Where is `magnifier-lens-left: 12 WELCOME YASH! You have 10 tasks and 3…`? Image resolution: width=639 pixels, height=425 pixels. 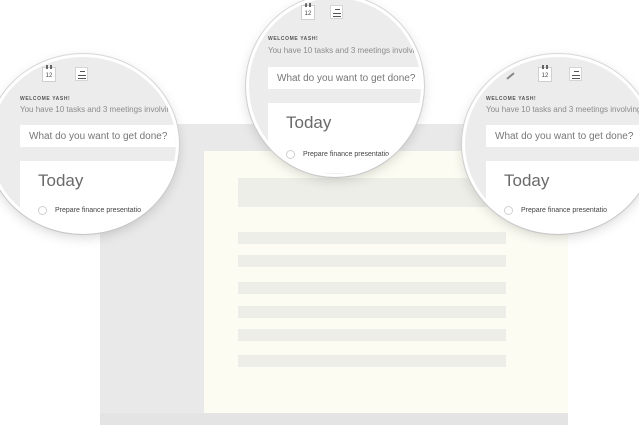 magnifier-lens-left: 12 WELCOME YASH! You have 10 tasks and 3… is located at coordinates (88, 144).